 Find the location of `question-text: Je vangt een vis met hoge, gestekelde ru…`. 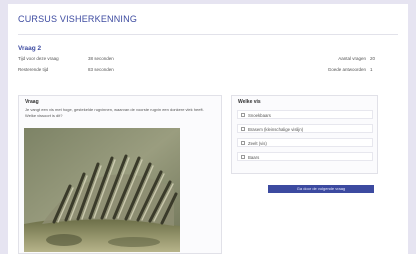

question-text: Je vangt een vis met hoge, gestekelde ru… is located at coordinates (114, 112).